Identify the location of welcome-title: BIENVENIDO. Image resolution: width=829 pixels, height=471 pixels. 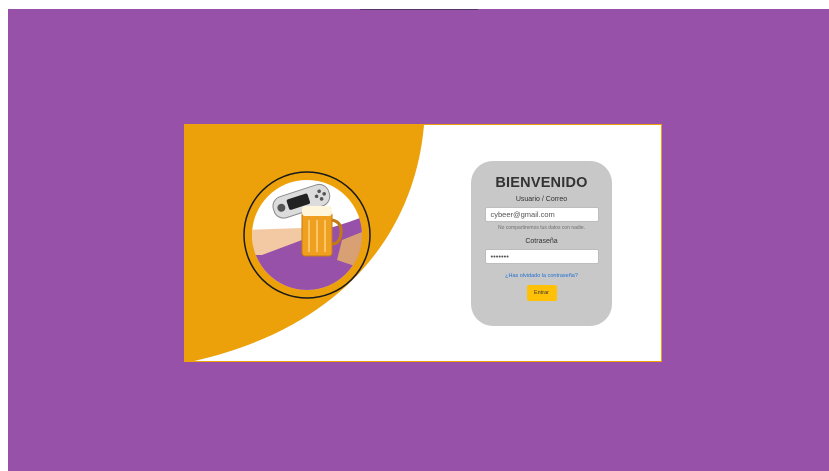
(541, 183).